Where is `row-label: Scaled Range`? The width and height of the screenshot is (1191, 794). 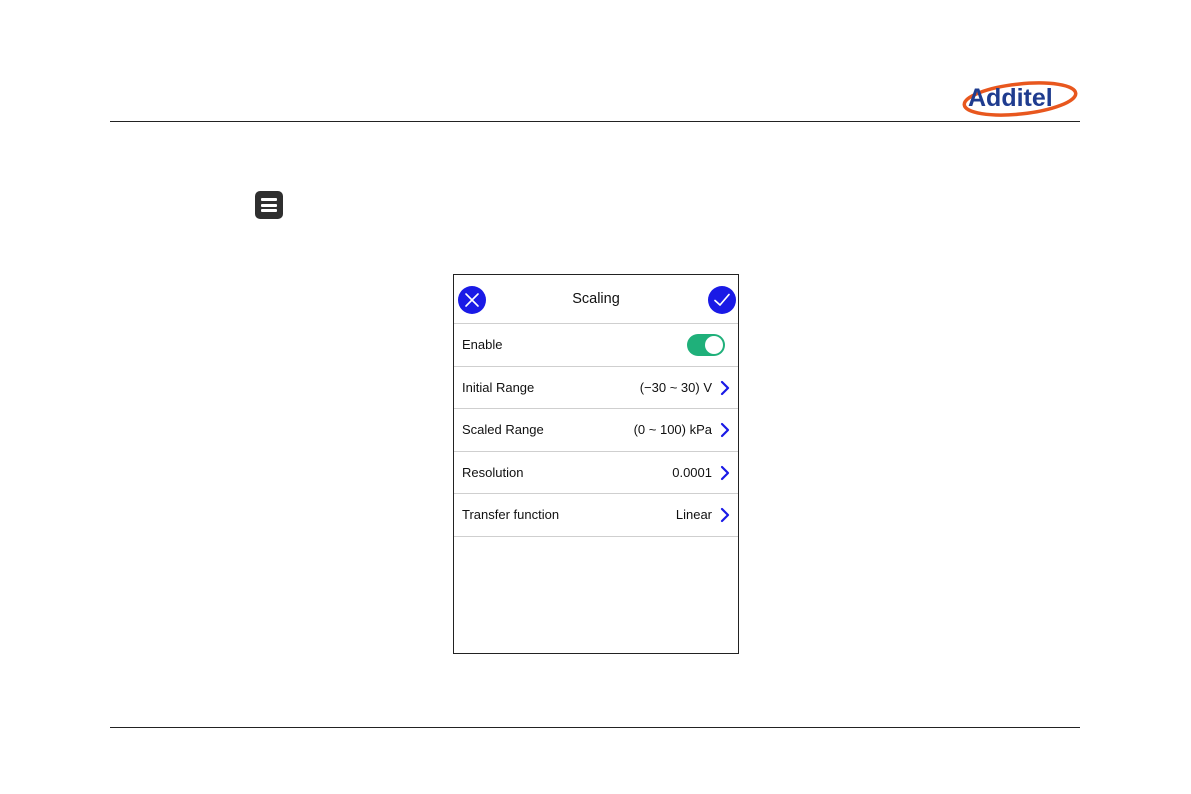 row-label: Scaled Range is located at coordinates (503, 430).